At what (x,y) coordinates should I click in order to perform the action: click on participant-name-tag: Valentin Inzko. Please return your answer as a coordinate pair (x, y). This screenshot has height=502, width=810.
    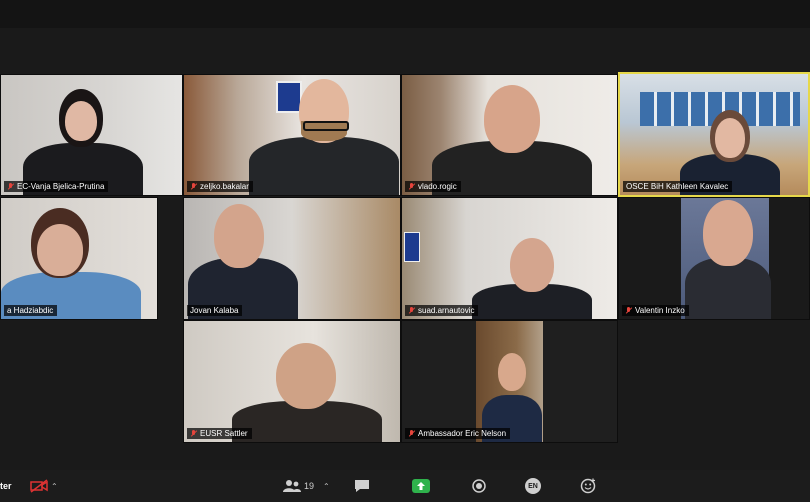
    Looking at the image, I should click on (655, 310).